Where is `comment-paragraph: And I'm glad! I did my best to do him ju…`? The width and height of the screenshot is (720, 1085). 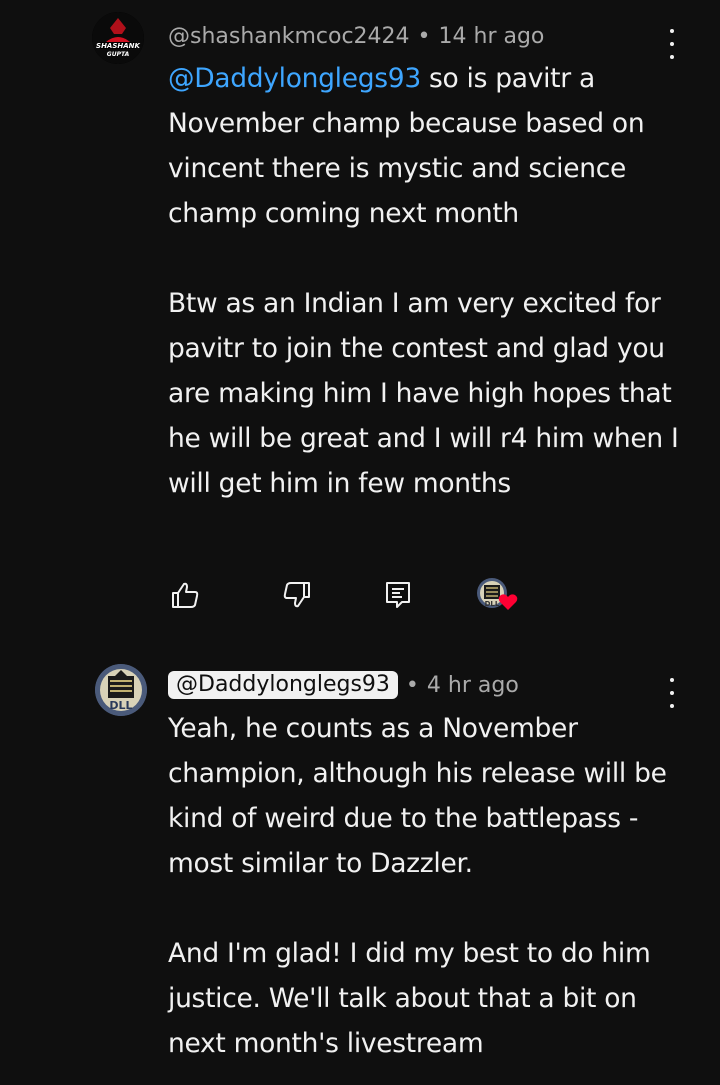
comment-paragraph: And I'm glad! I did my best to do him ju… is located at coordinates (409, 998).